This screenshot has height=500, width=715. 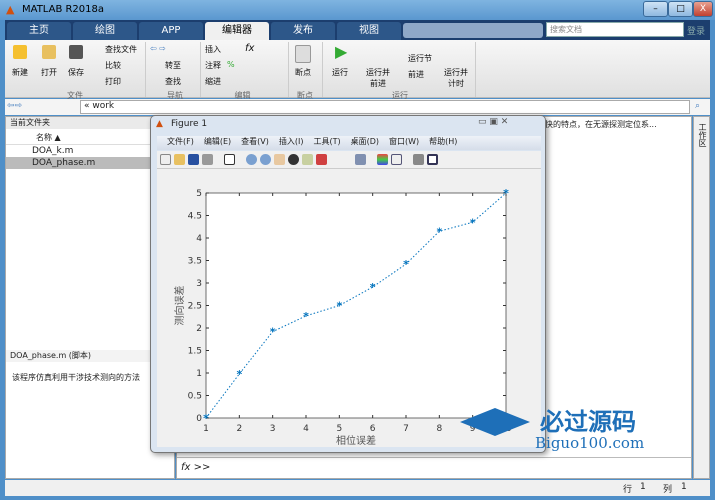 I want to click on title-bar: ▲ MATLAB R2018a – □ X, so click(x=357, y=10).